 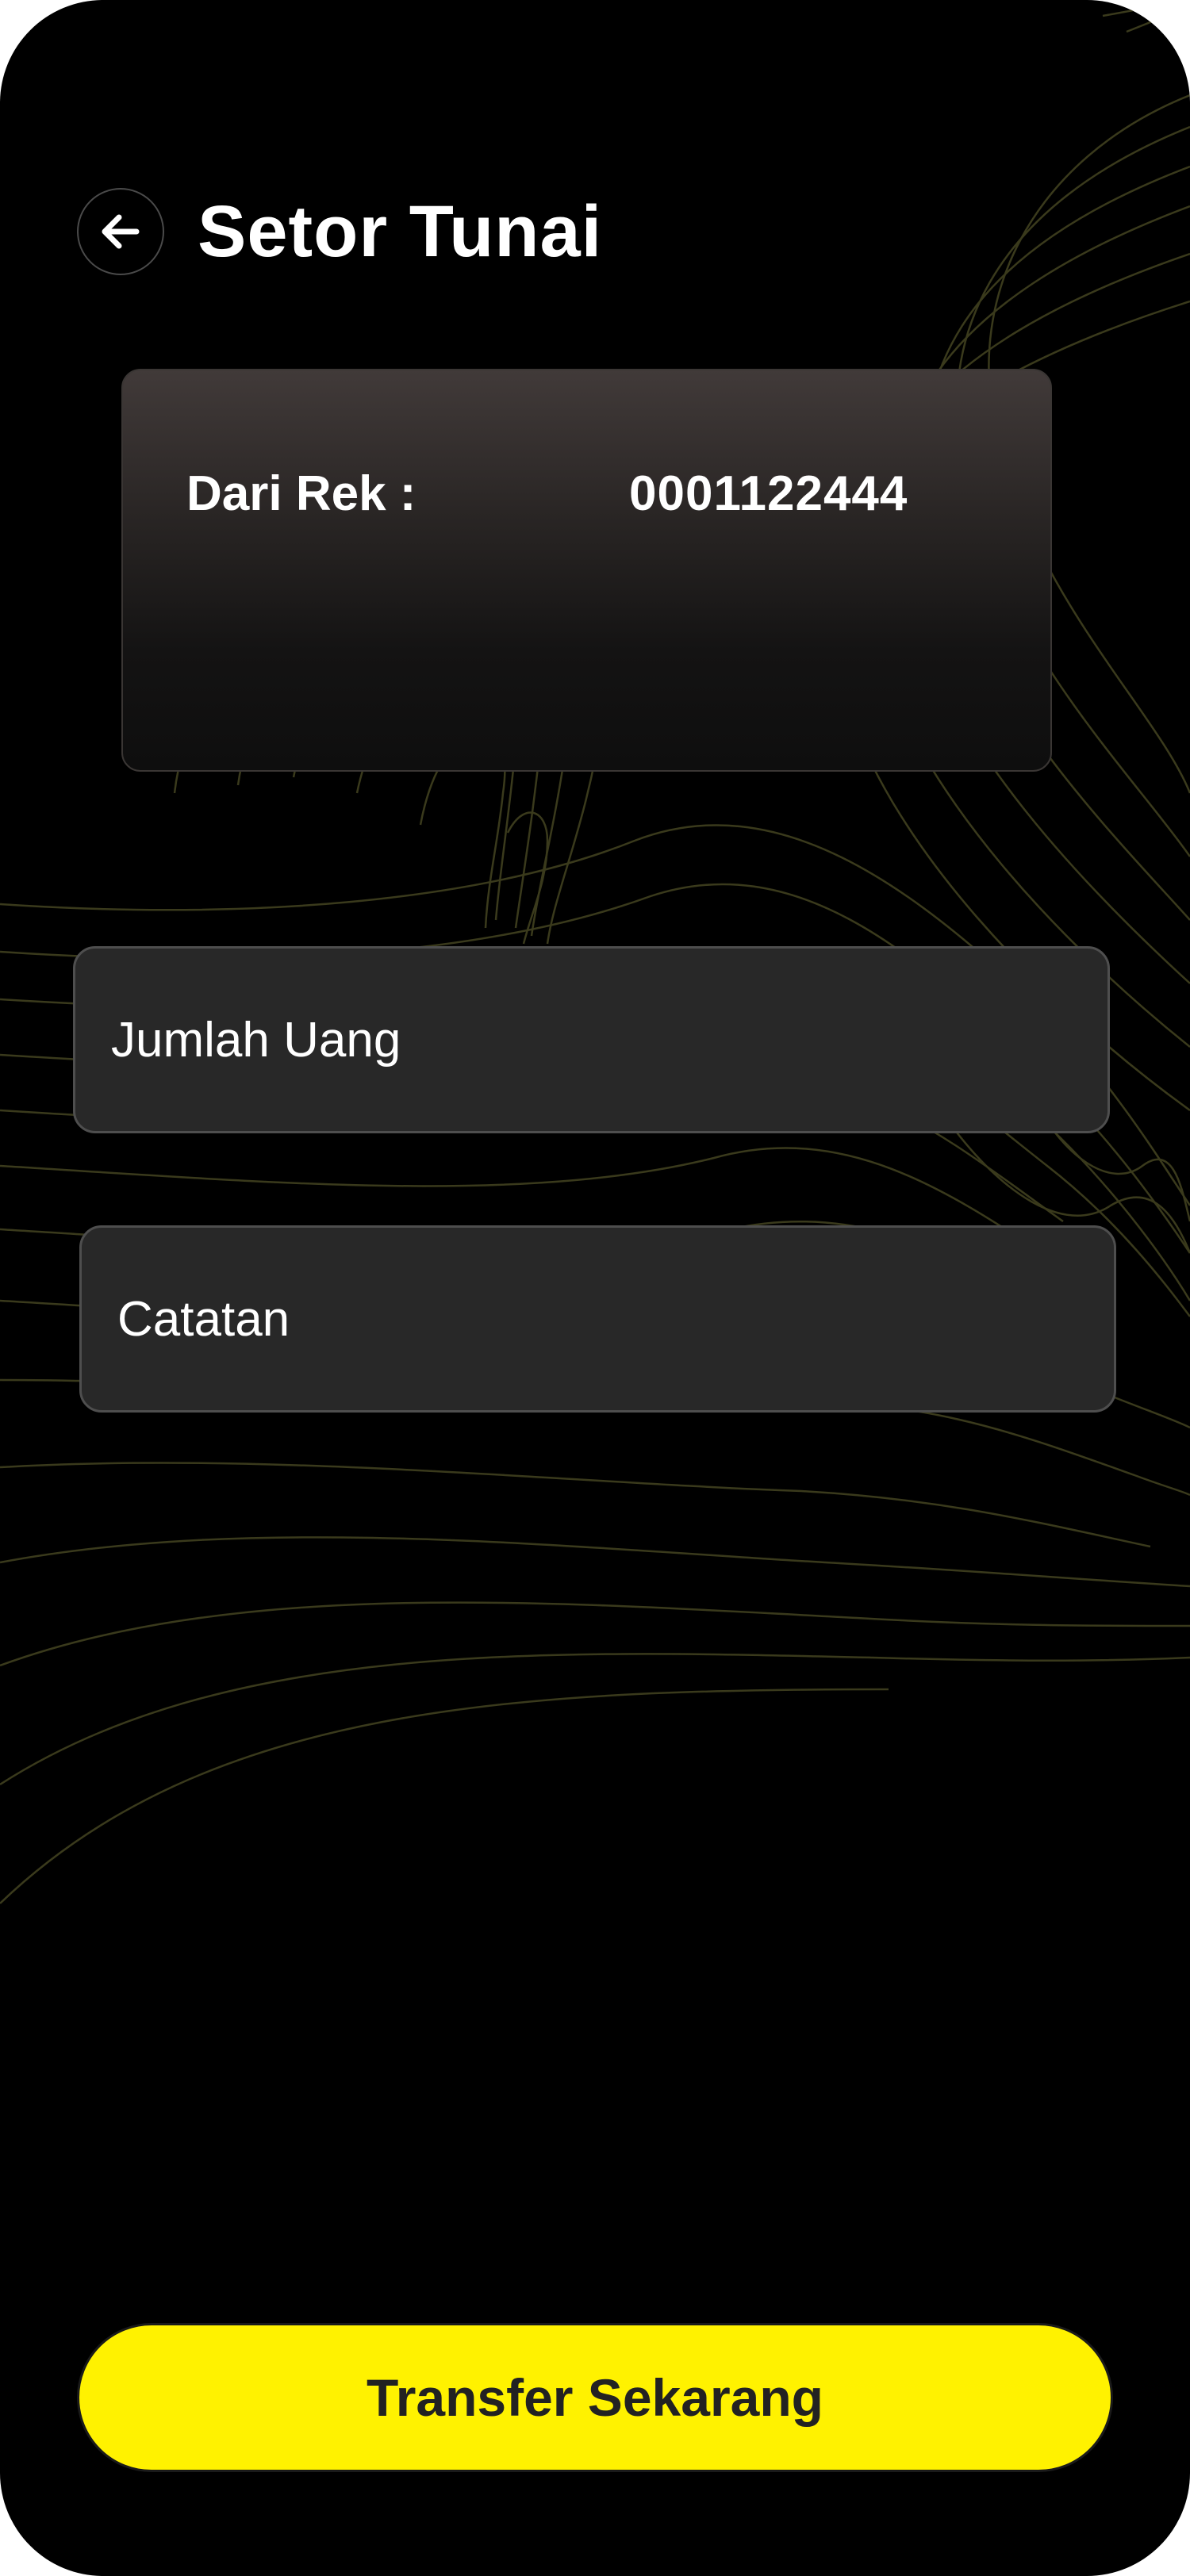 I want to click on account-label: Dari Rek :, so click(x=301, y=494).